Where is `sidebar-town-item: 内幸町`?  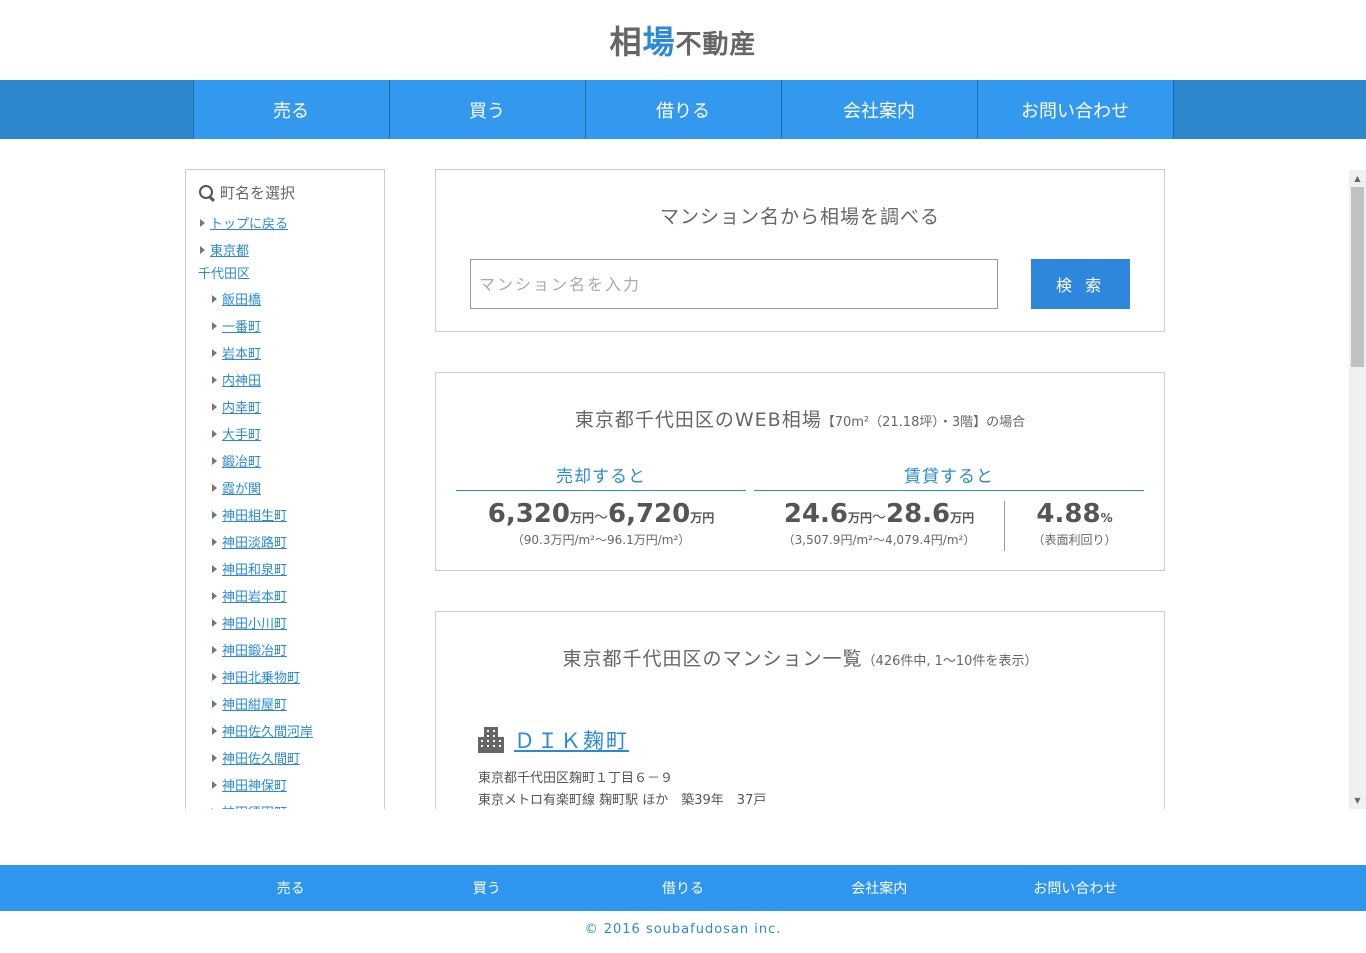 sidebar-town-item: 内幸町 is located at coordinates (285, 406).